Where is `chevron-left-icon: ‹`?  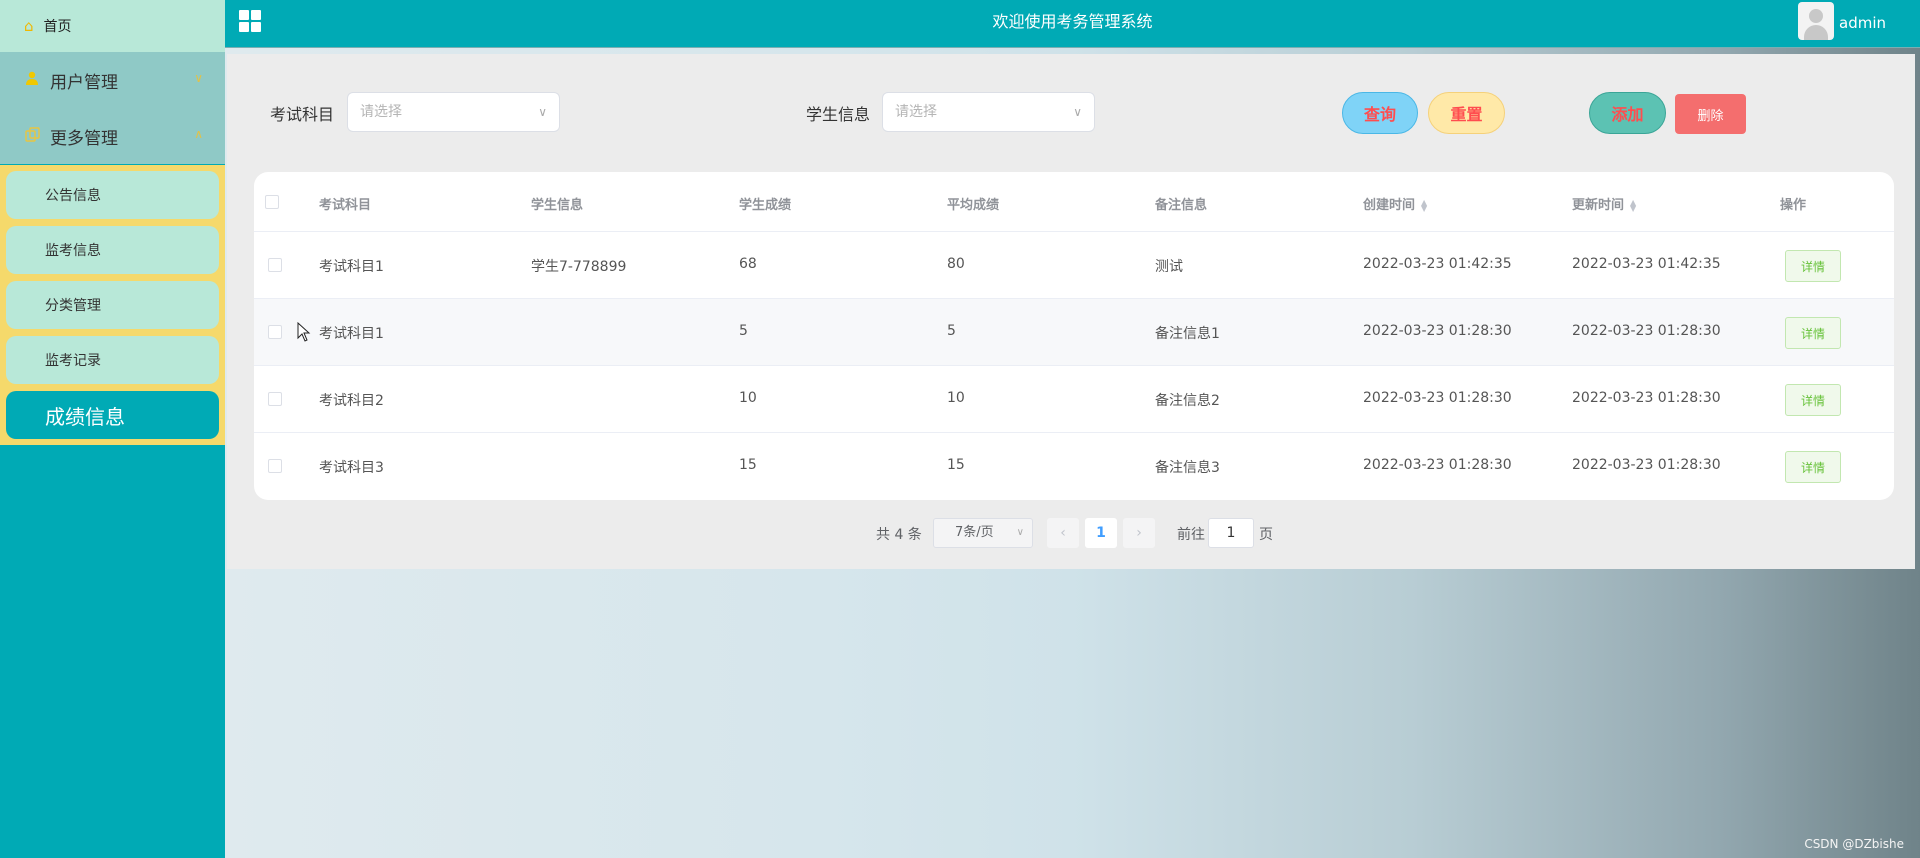 chevron-left-icon: ‹ is located at coordinates (1063, 533).